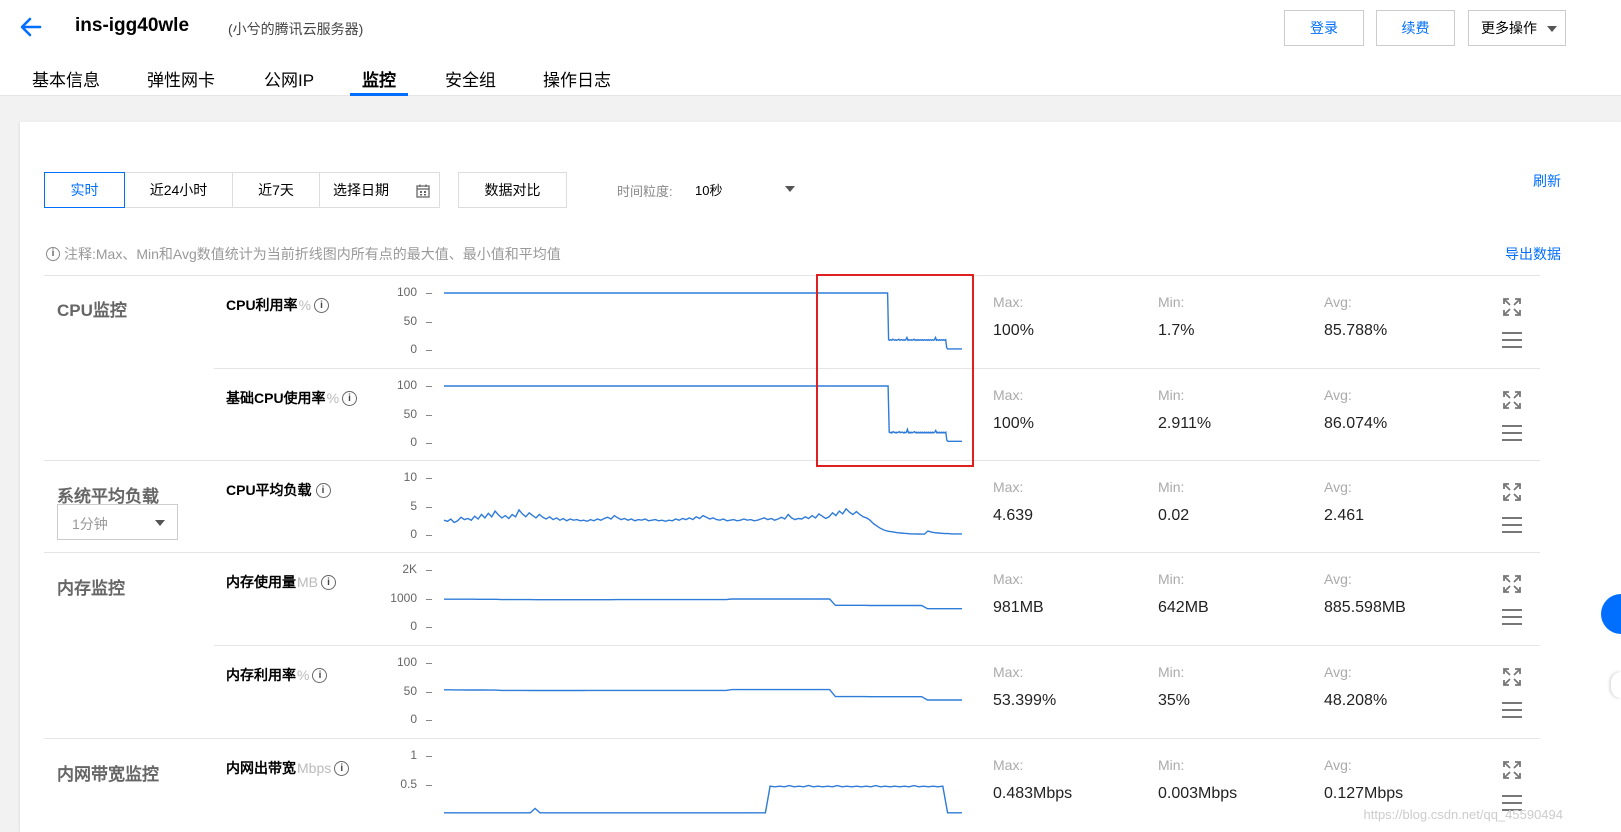  What do you see at coordinates (645, 191) in the screenshot?
I see `granularity-label: 时间粒度:` at bounding box center [645, 191].